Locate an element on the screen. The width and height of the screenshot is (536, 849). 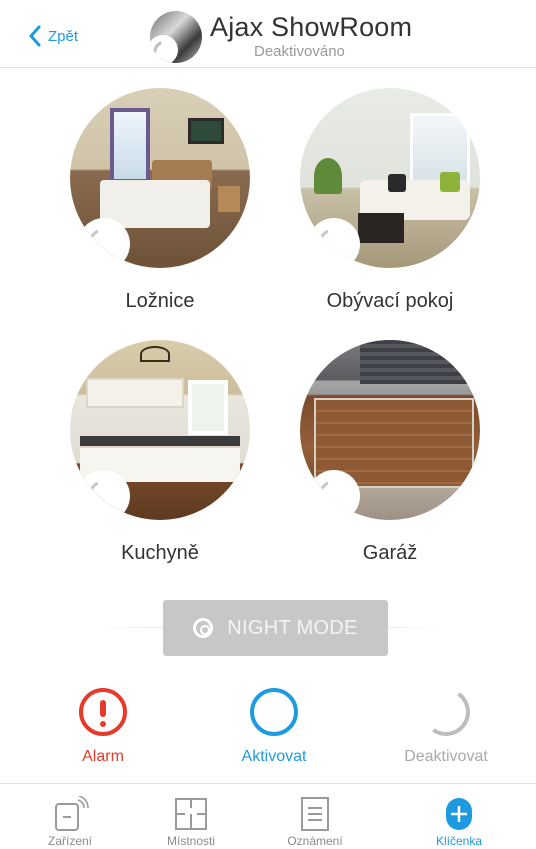
back-label: Zpět is located at coordinates (63, 36).